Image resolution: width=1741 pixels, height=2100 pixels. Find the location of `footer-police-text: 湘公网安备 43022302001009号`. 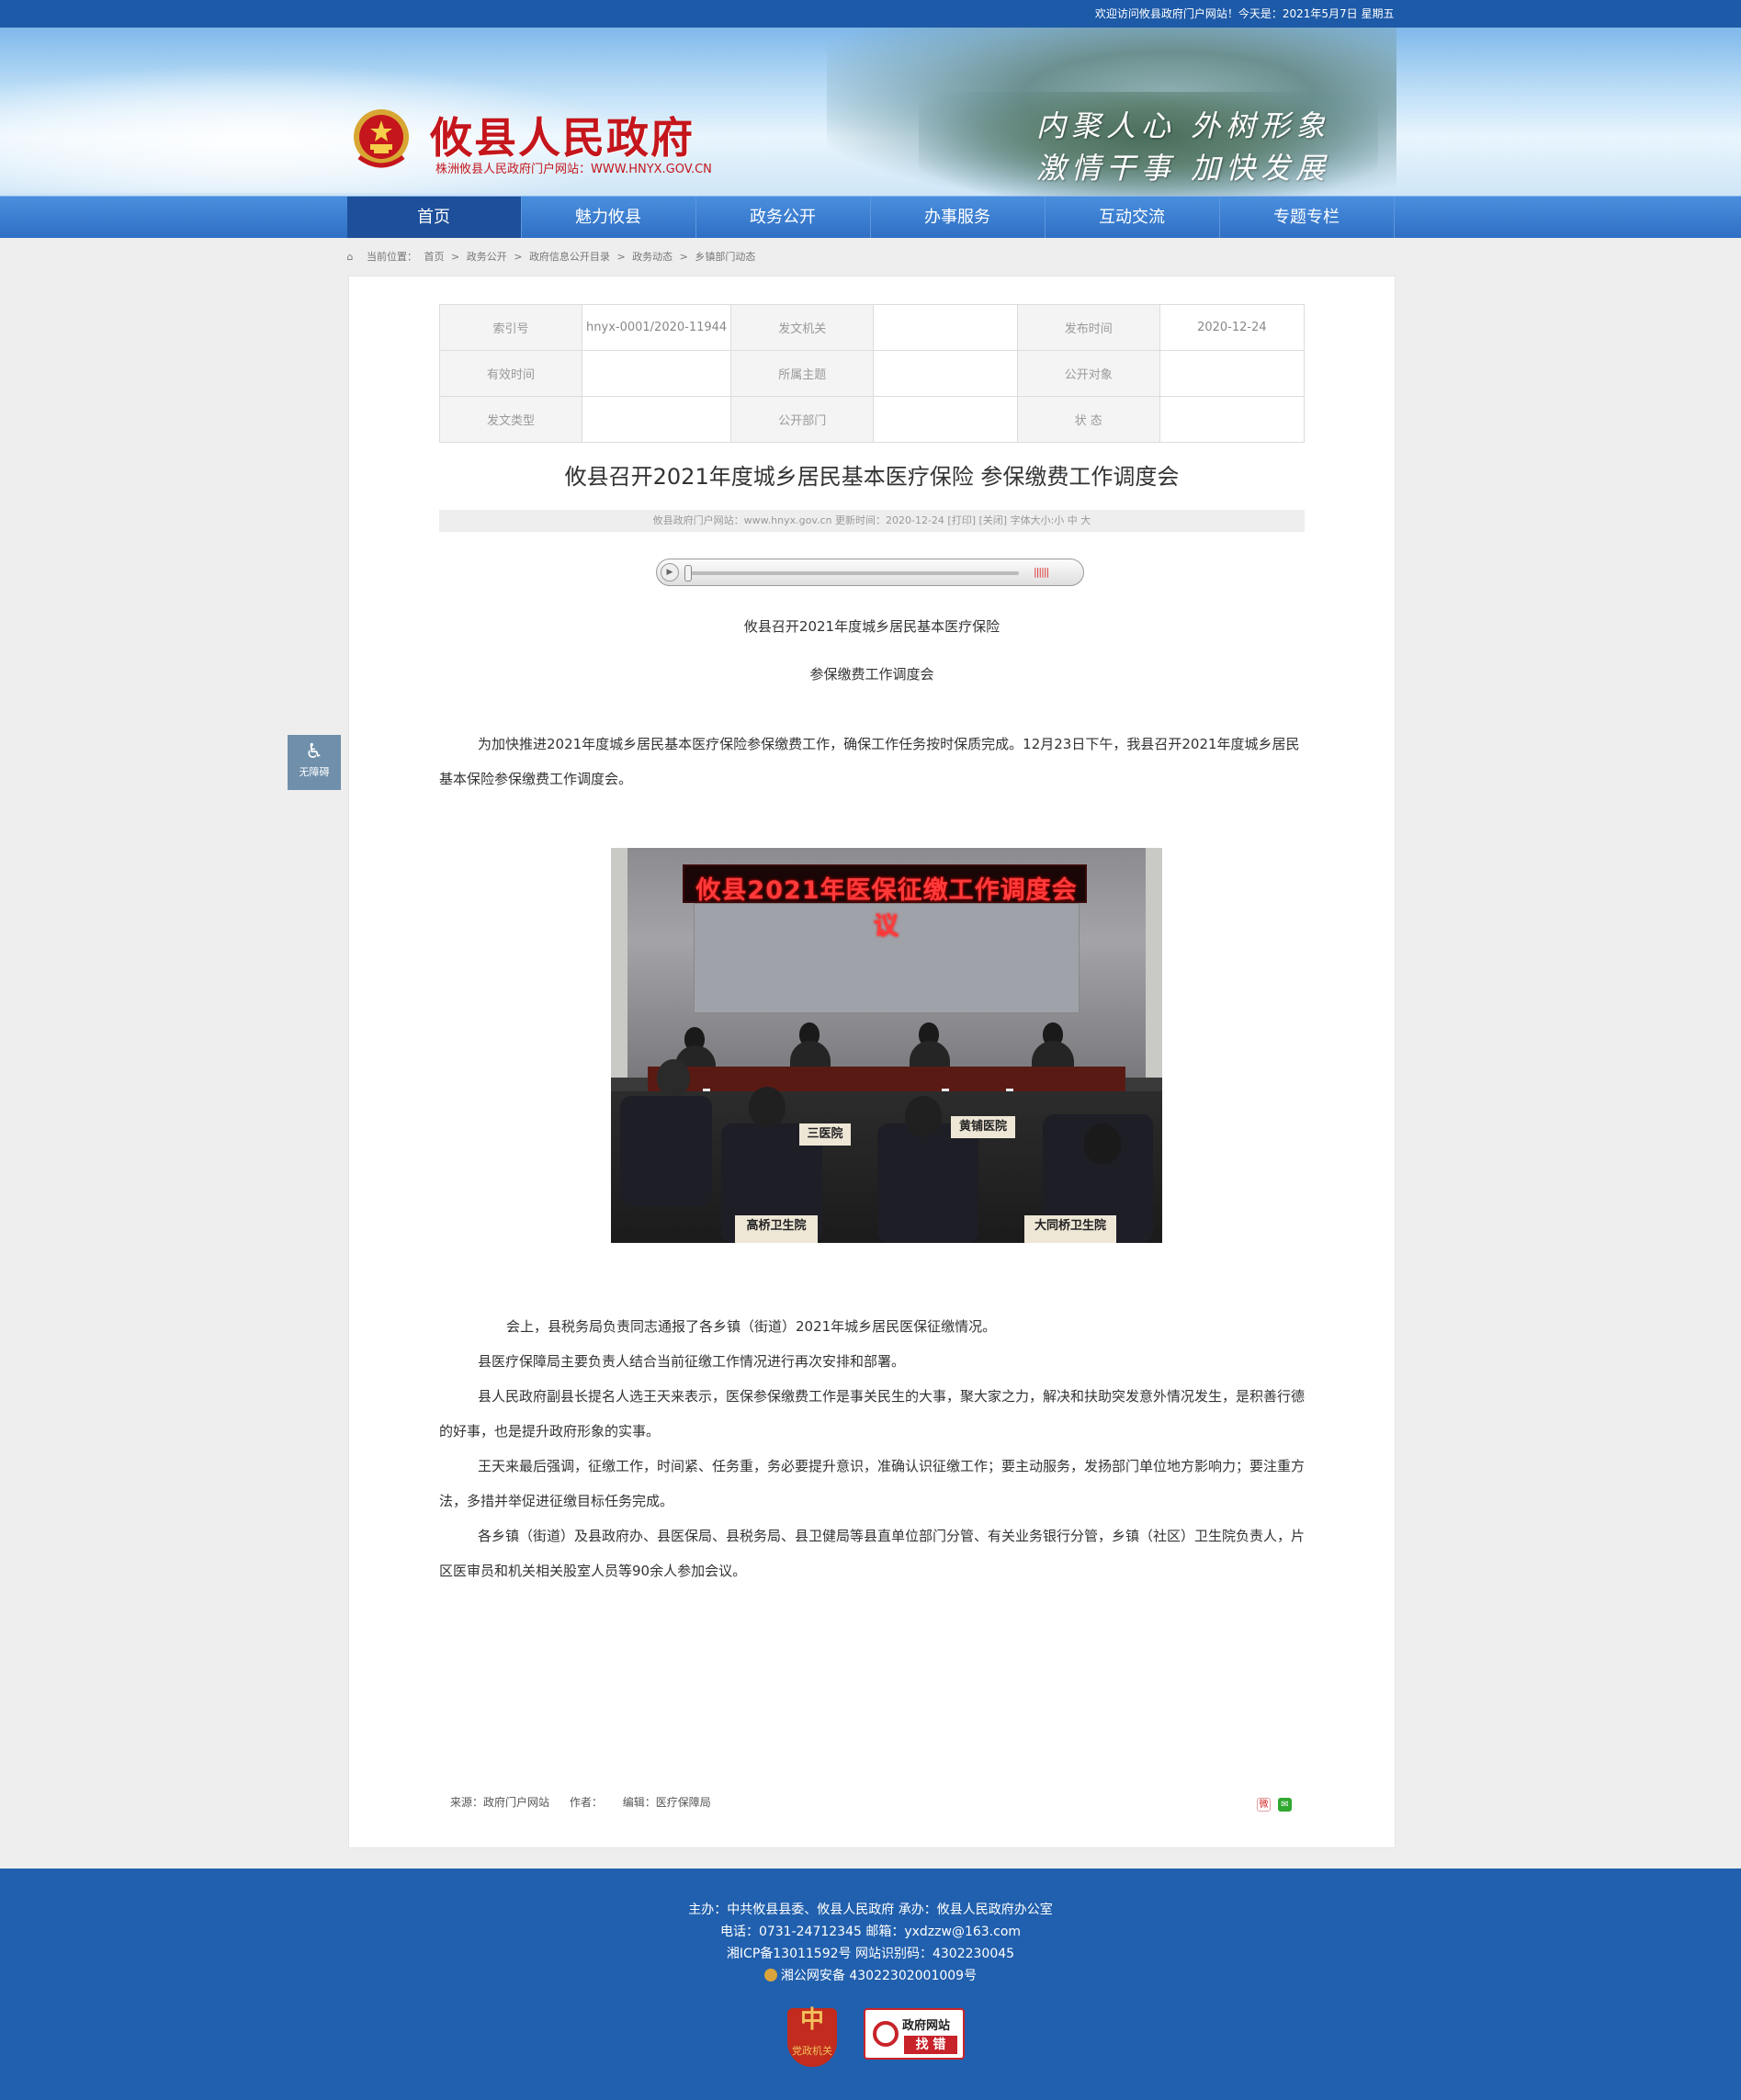

footer-police-text: 湘公网安备 43022302001009号 is located at coordinates (879, 1976).